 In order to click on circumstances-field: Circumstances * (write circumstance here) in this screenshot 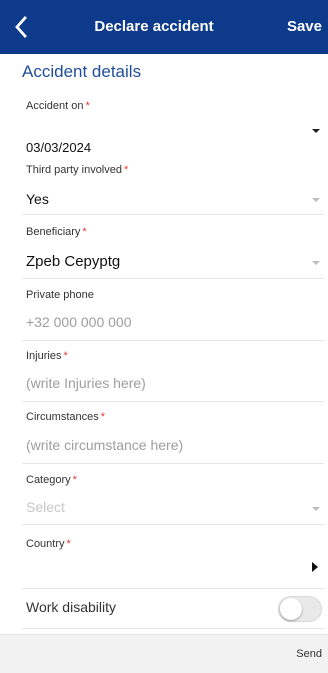, I will do `click(173, 433)`.